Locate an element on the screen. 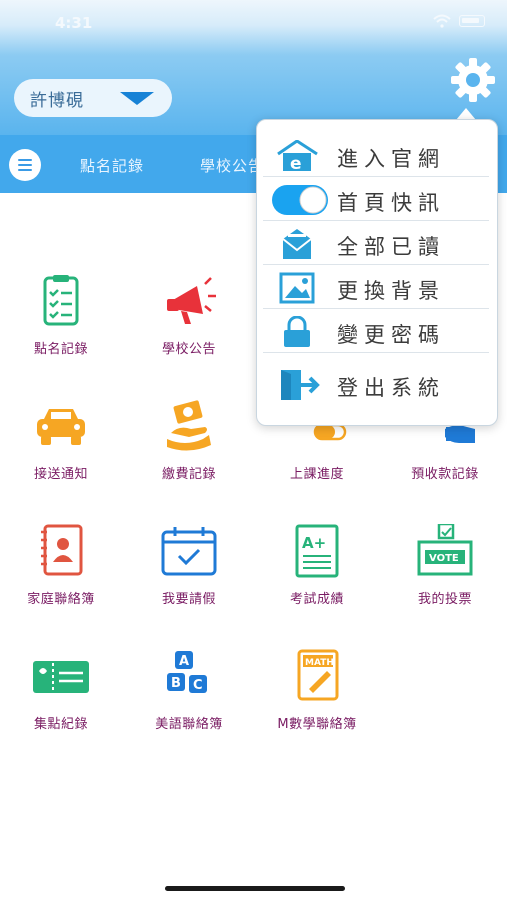 This screenshot has height=900, width=507. menu-item-label: 變更密碼 is located at coordinates (391, 335).